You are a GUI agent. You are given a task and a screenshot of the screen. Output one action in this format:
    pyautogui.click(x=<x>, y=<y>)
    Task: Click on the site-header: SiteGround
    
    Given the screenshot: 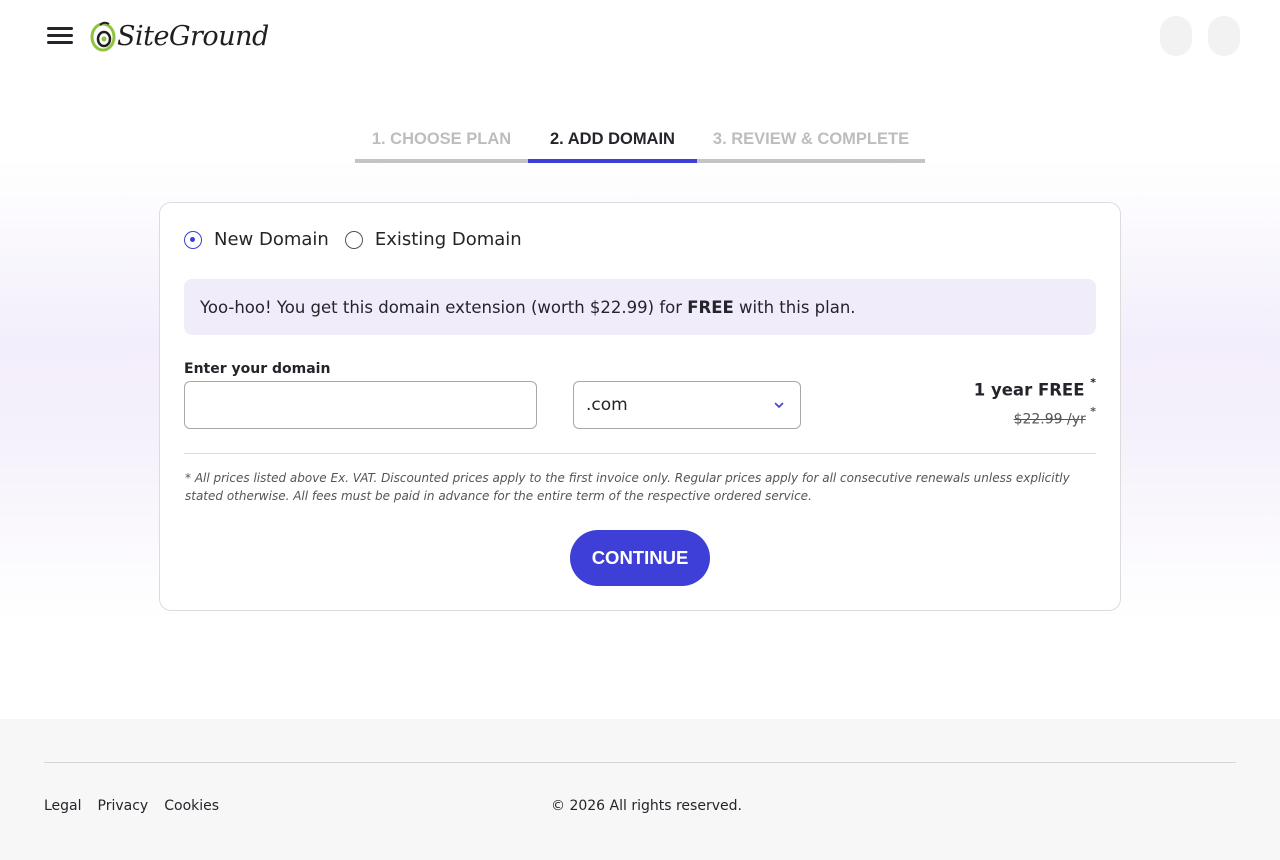 What is the action you would take?
    pyautogui.click(x=640, y=36)
    